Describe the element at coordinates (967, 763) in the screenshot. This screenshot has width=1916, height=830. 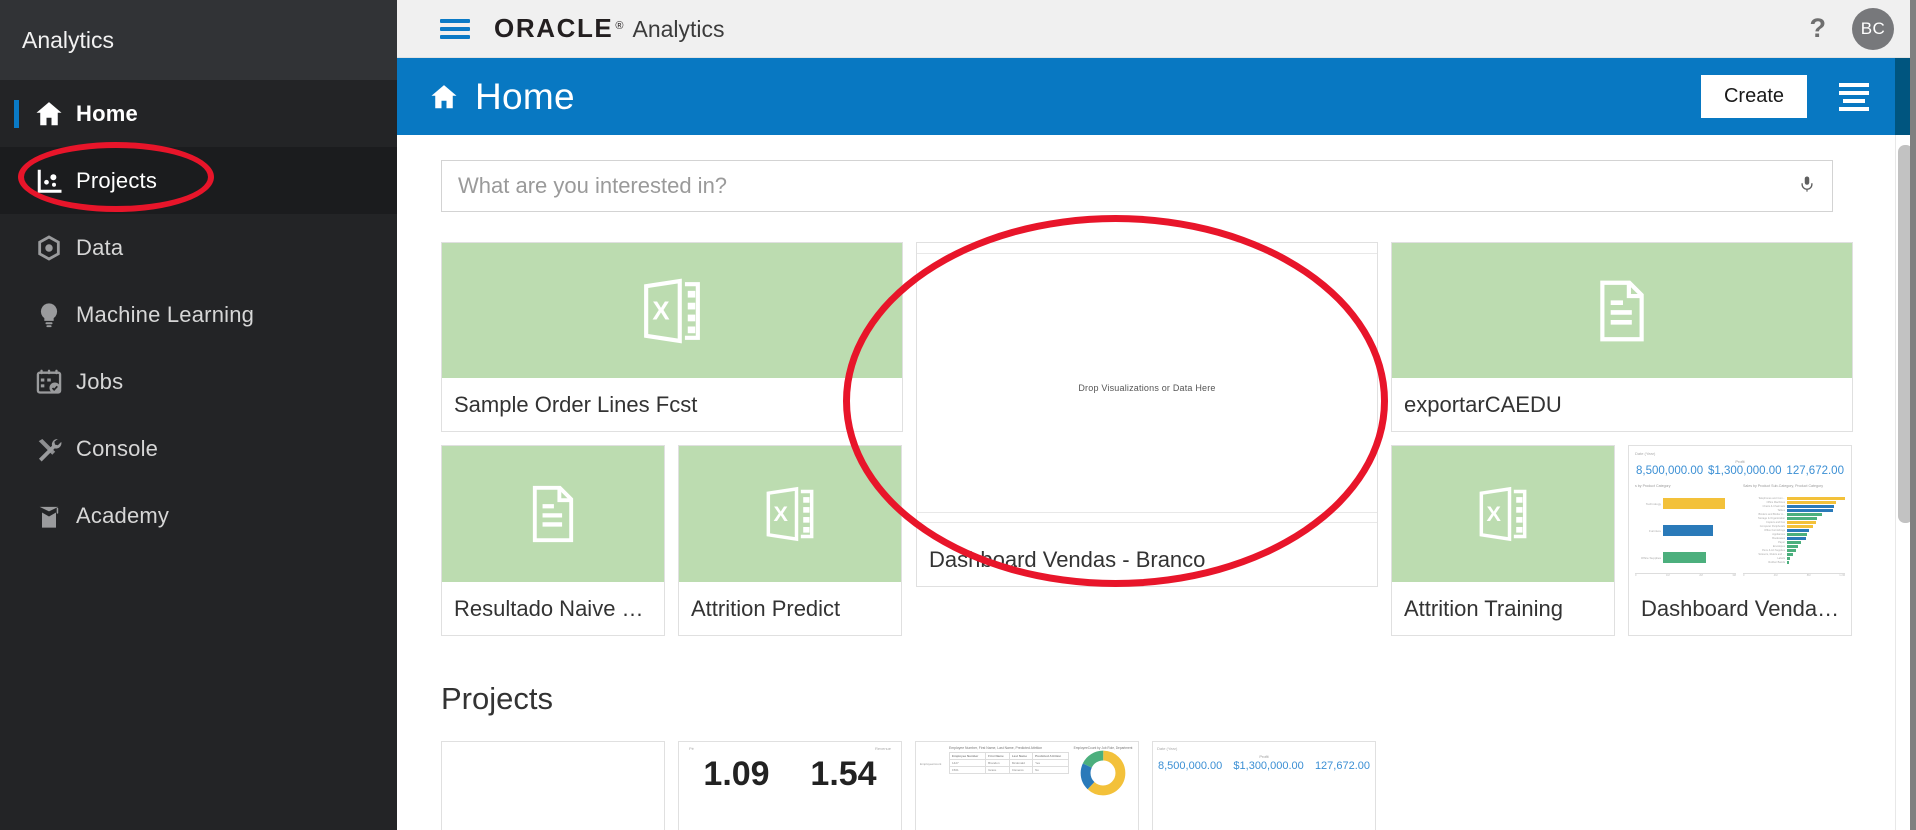
I see `table-cell: 1427` at that location.